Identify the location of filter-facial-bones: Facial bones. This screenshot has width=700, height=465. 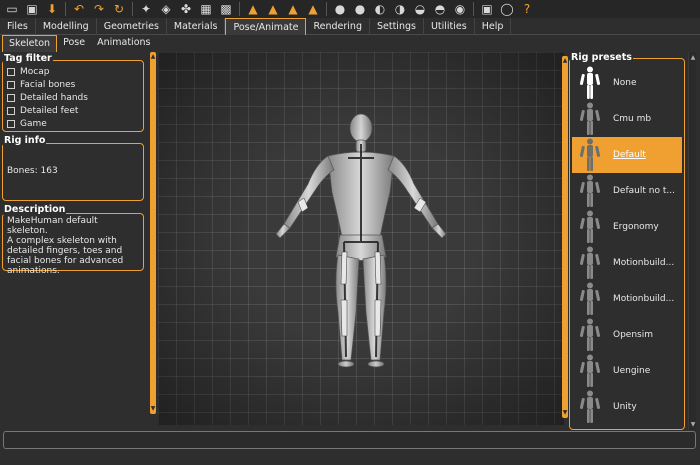
(73, 84).